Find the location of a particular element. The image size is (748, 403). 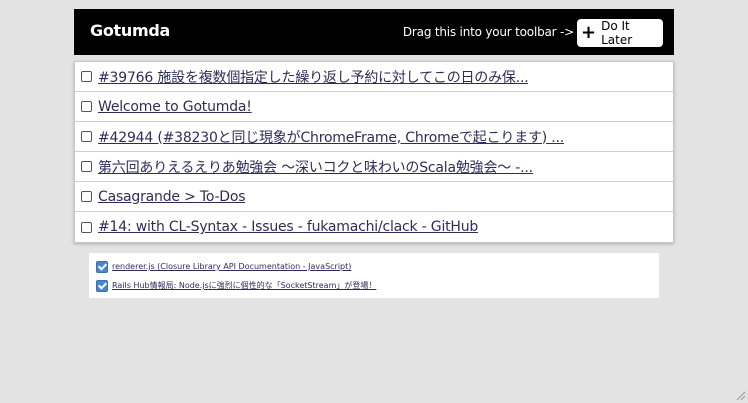

do-it-later-button: + Do It Later is located at coordinates (620, 33).